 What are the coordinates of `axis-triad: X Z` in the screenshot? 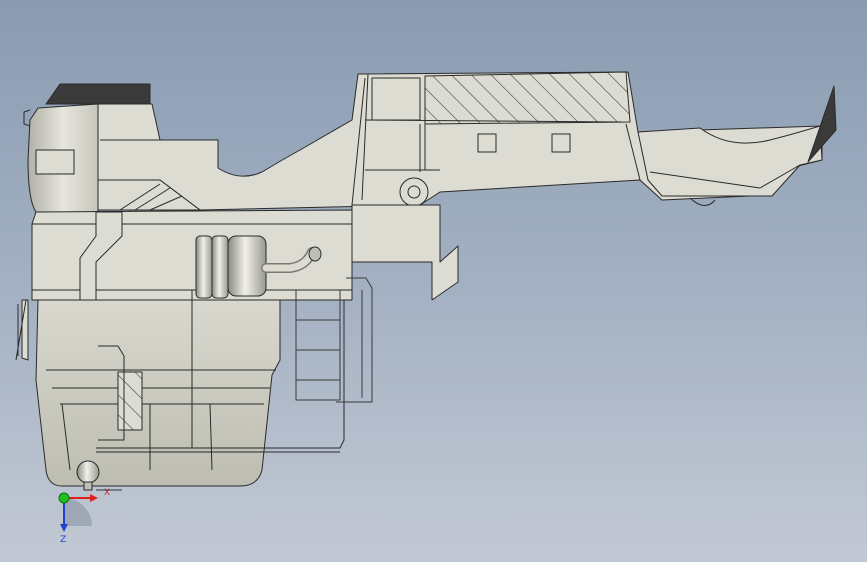 It's located at (90, 516).